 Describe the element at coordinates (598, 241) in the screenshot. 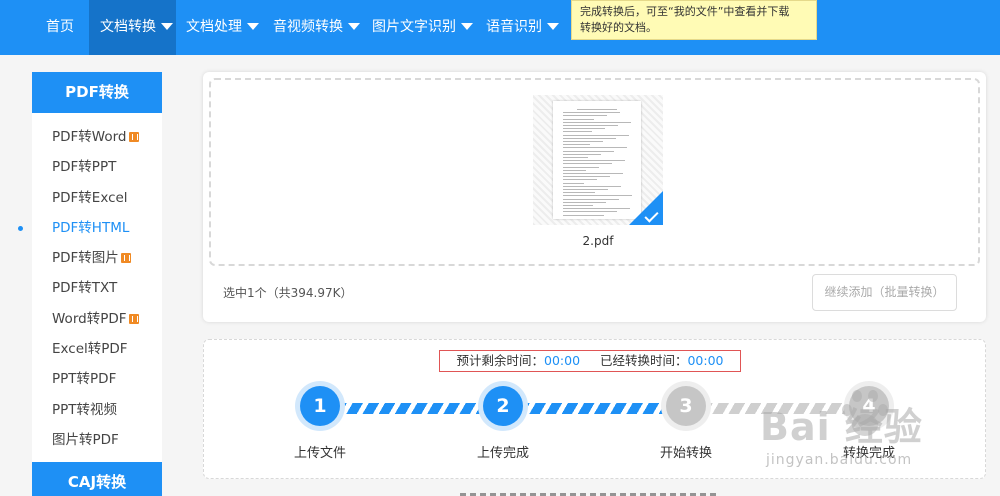

I see `file-name: 2.pdf` at that location.